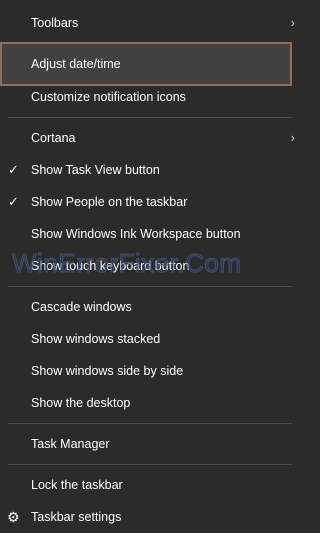 This screenshot has width=320, height=533. What do you see at coordinates (76, 64) in the screenshot?
I see `menu-item-label: Adjust date/time` at bounding box center [76, 64].